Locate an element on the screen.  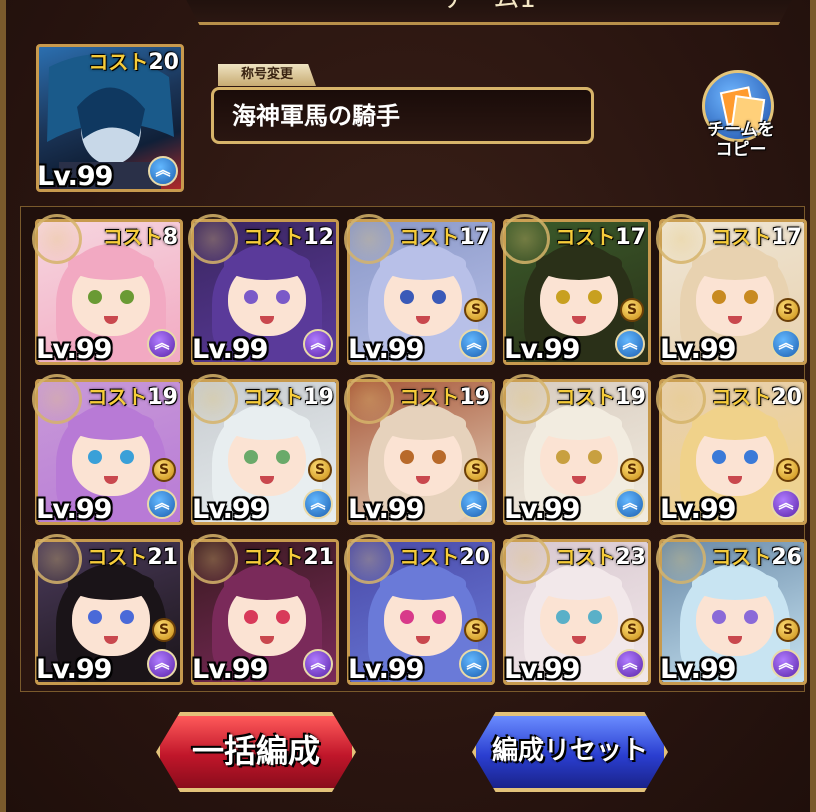
member-unit-card: コスト12 Lv.99 ︽ is located at coordinates (263, 289).